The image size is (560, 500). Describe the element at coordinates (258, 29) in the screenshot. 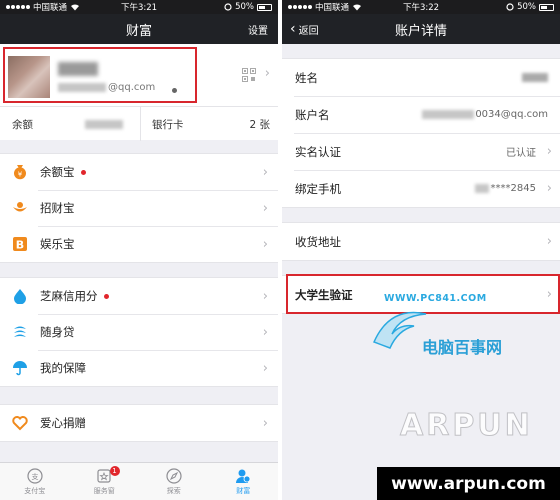

I see `settings-button: 设置` at that location.